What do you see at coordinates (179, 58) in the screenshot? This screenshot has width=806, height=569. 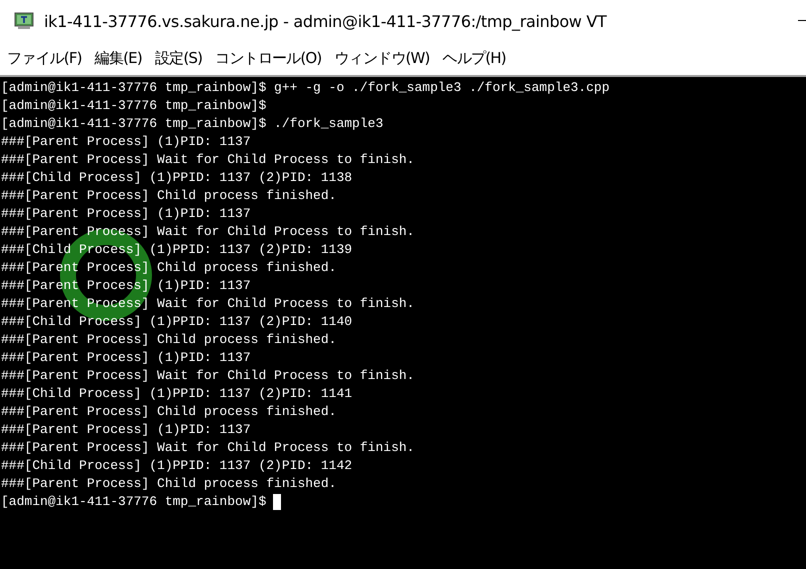 I see `menu-item: 設定(S)` at bounding box center [179, 58].